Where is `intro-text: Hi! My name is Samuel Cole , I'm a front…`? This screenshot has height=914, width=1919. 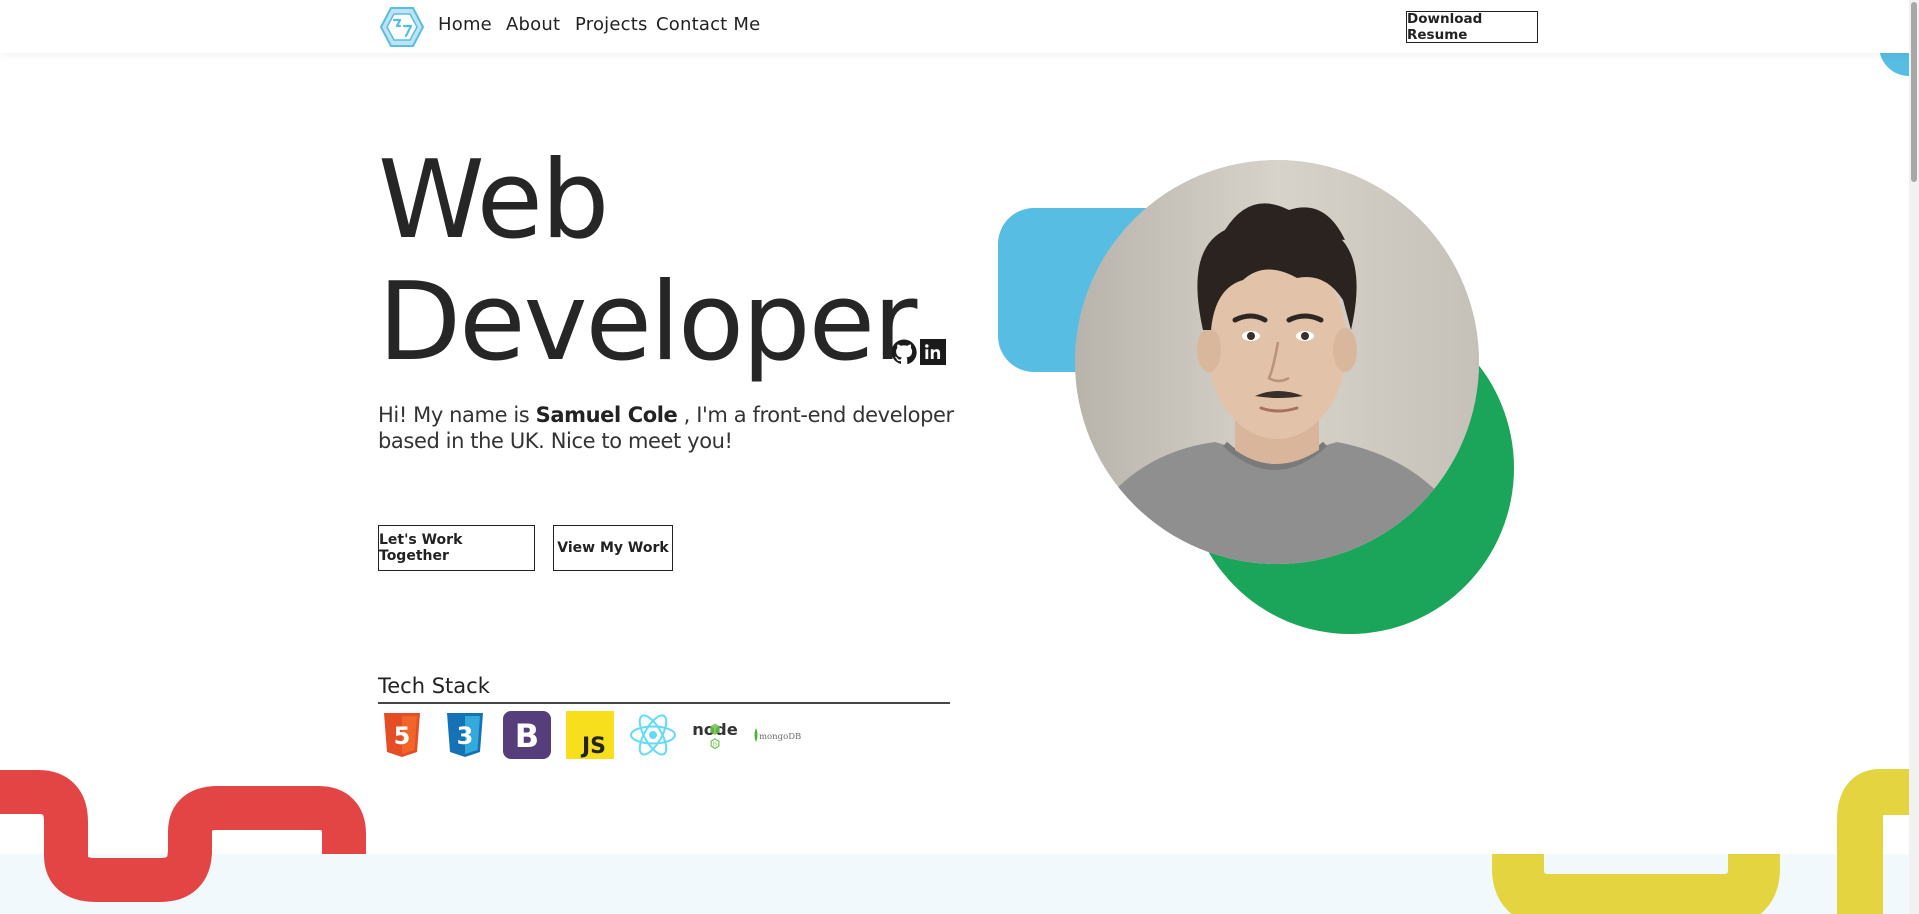
intro-text: Hi! My name is Samuel Cole , I'm a front… is located at coordinates (668, 428).